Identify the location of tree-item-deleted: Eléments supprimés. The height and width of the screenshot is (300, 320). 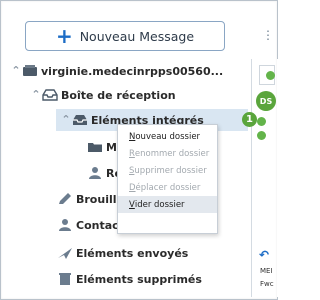
(129, 279).